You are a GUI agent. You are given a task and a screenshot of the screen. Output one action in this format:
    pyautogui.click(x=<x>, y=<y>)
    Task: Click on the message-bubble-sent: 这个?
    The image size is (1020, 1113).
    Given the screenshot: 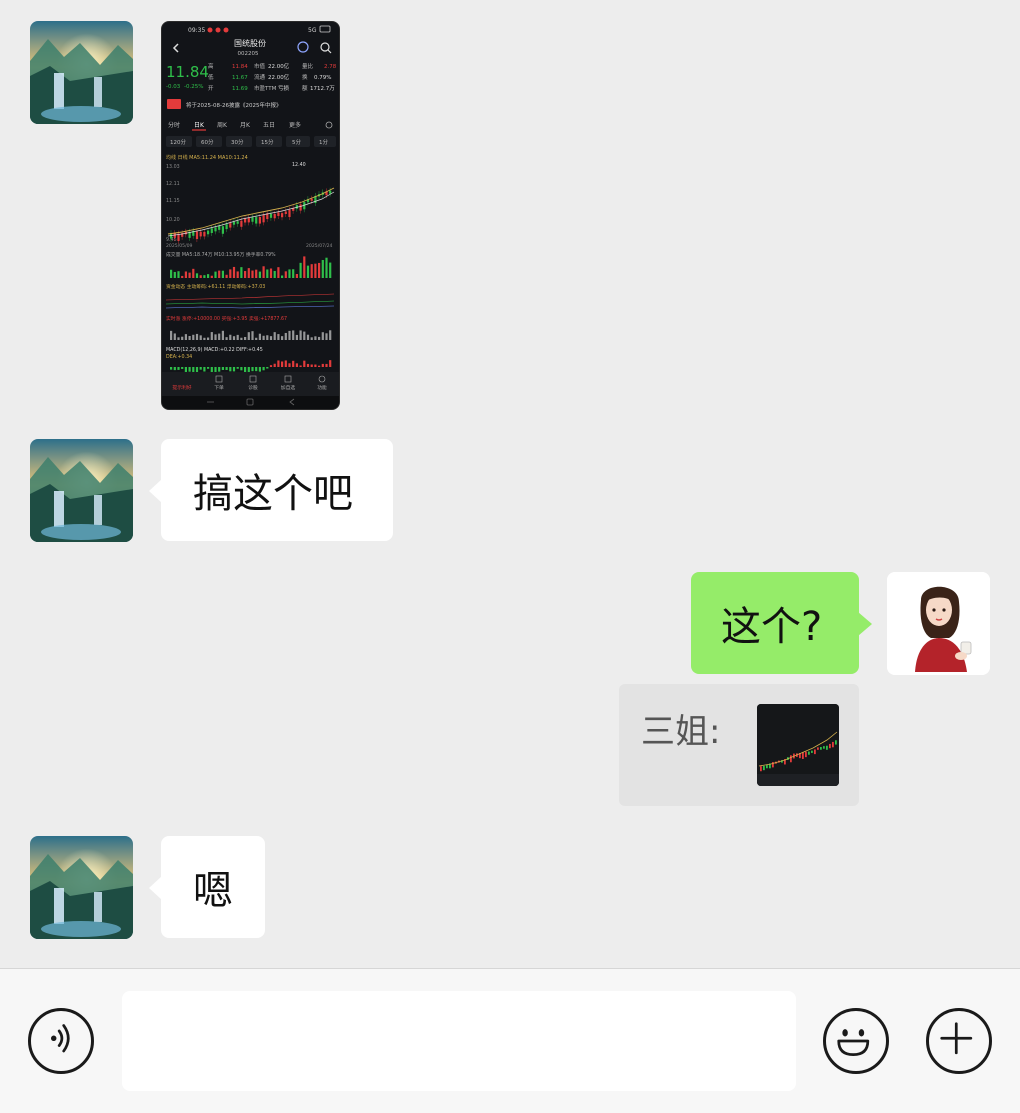 What is the action you would take?
    pyautogui.click(x=781, y=623)
    